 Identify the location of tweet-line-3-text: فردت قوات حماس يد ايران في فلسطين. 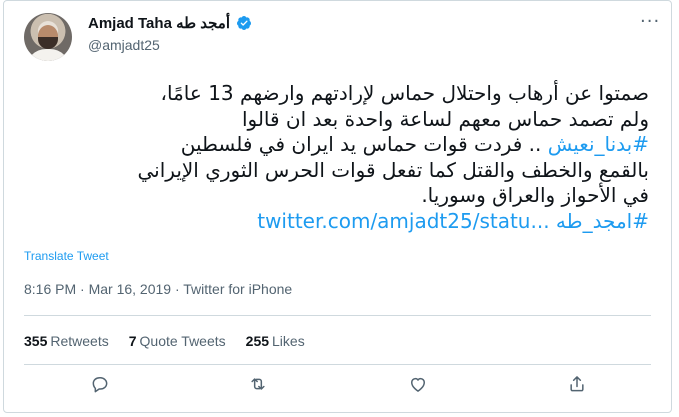
(351, 144).